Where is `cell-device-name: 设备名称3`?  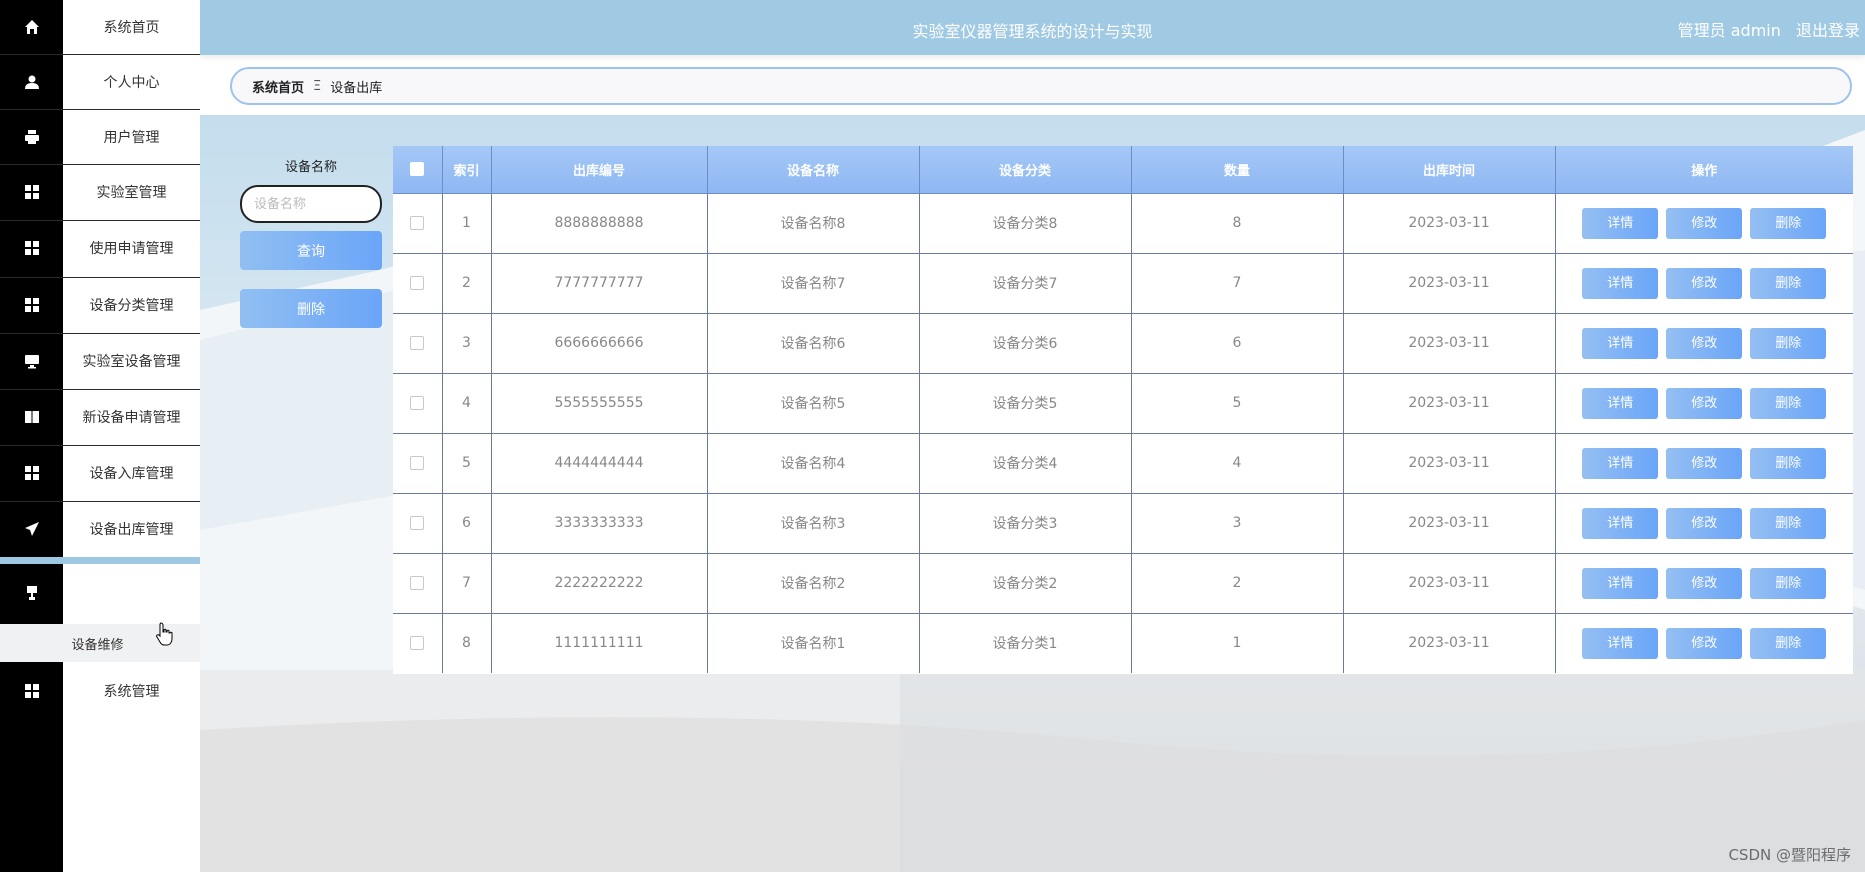 cell-device-name: 设备名称3 is located at coordinates (813, 523).